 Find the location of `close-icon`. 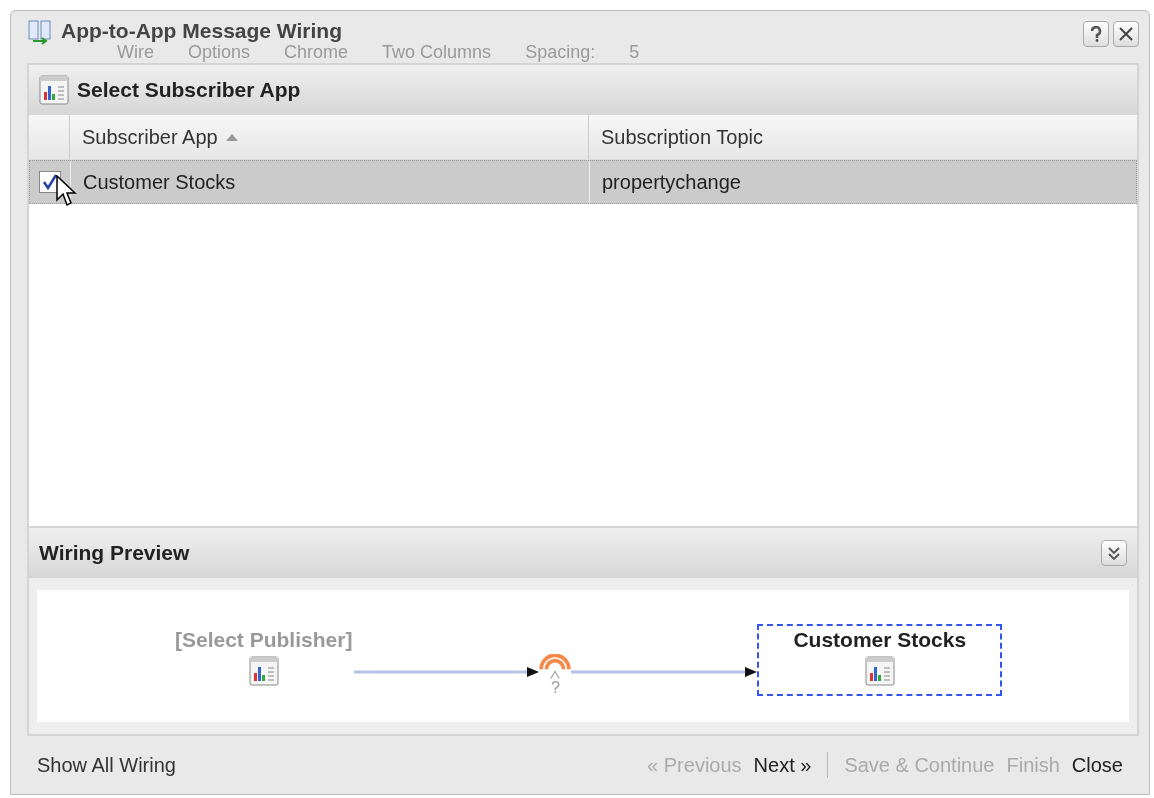

close-icon is located at coordinates (1126, 34).